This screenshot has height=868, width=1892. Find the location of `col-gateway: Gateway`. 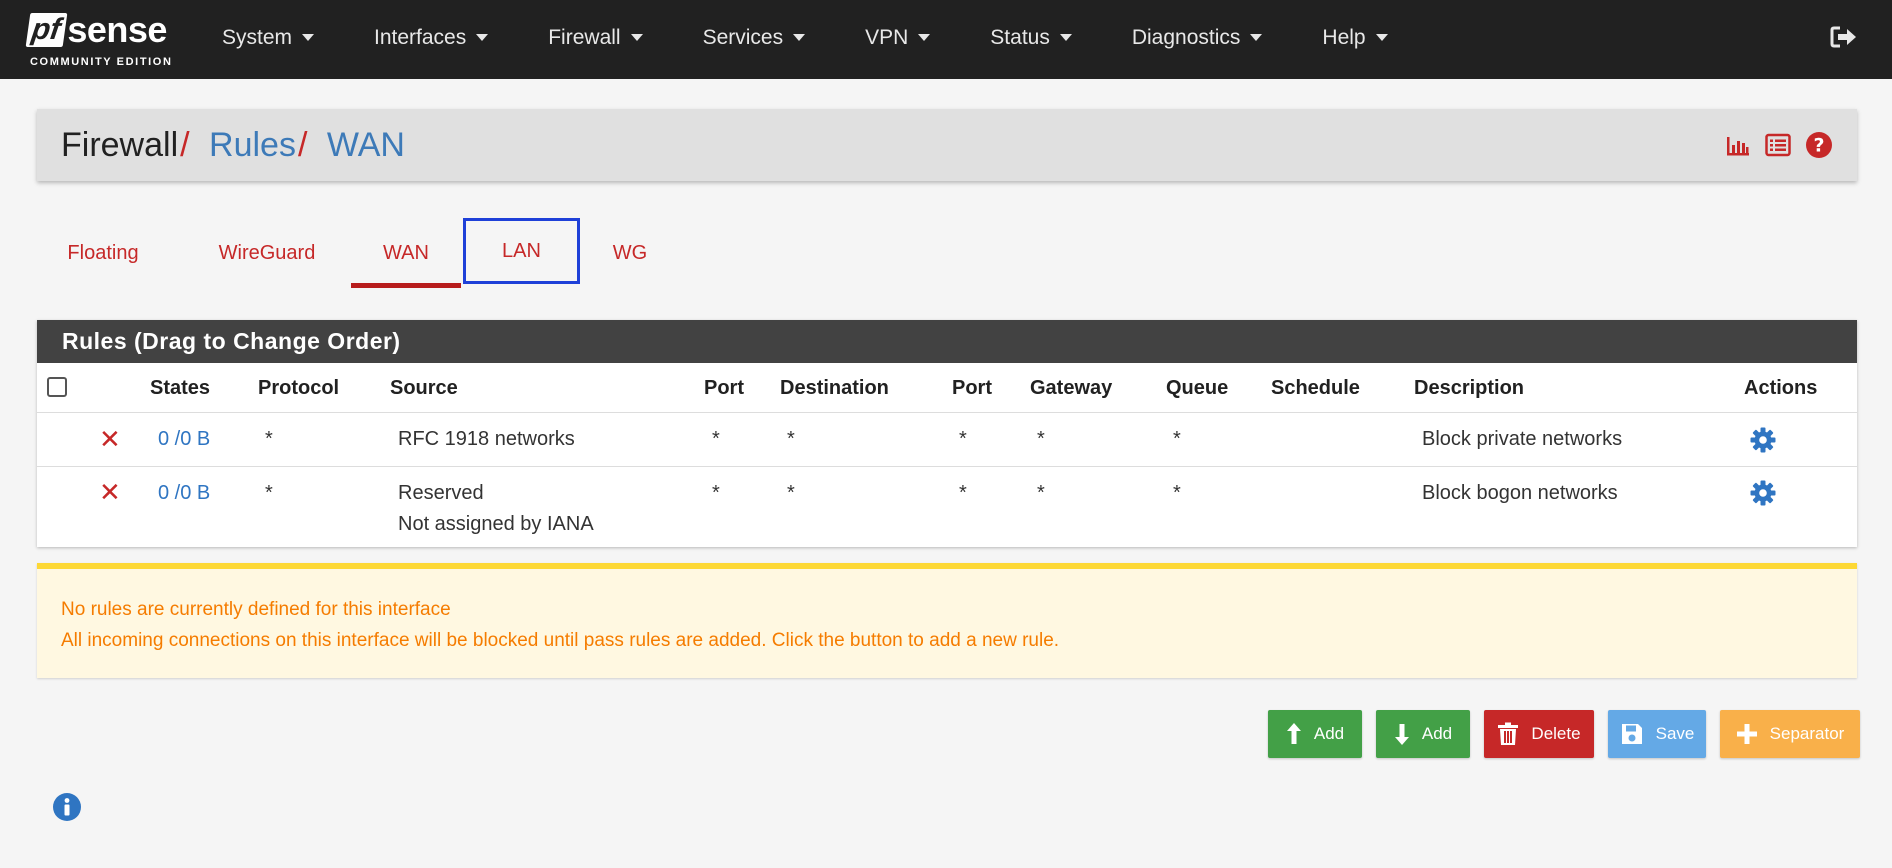

col-gateway: Gateway is located at coordinates (1071, 388).